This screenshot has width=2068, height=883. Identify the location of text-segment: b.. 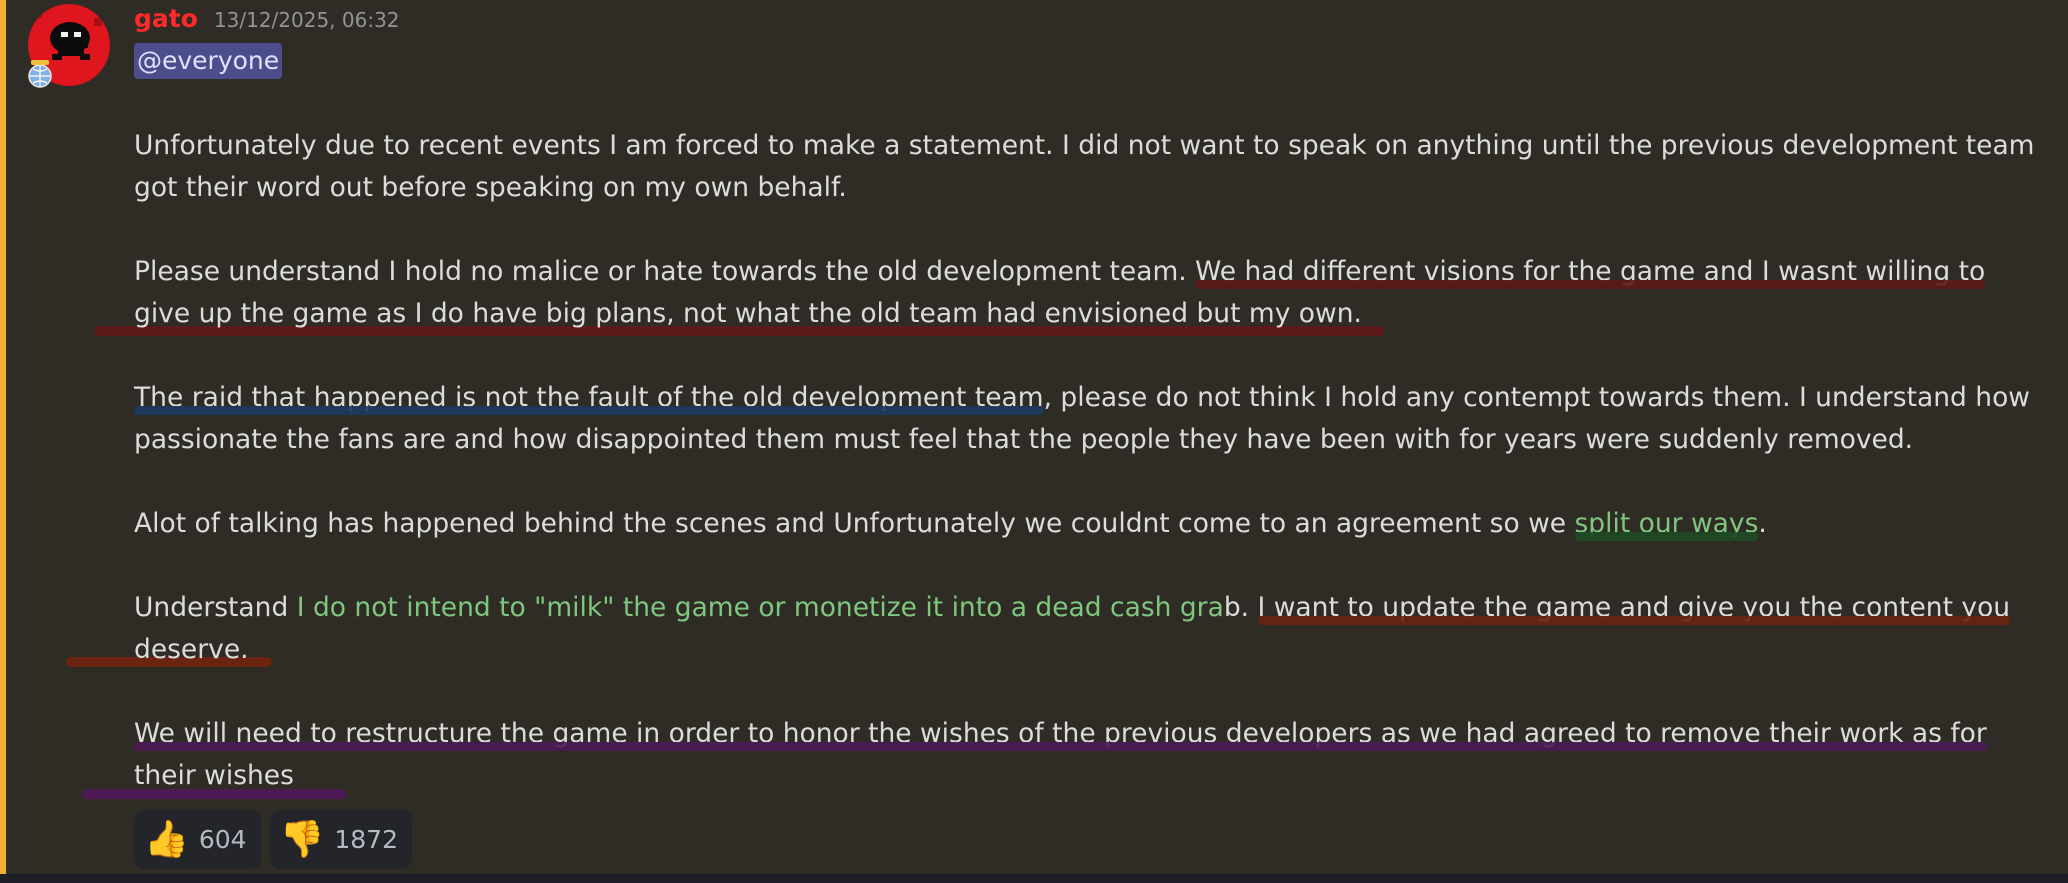
(1240, 607).